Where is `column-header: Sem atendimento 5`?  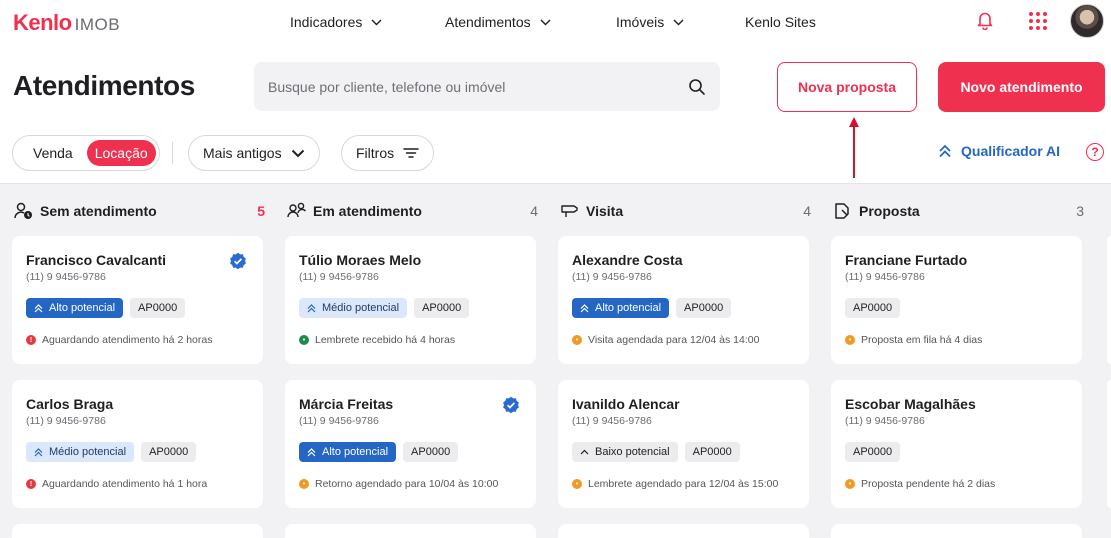 column-header: Sem atendimento 5 is located at coordinates (139, 211).